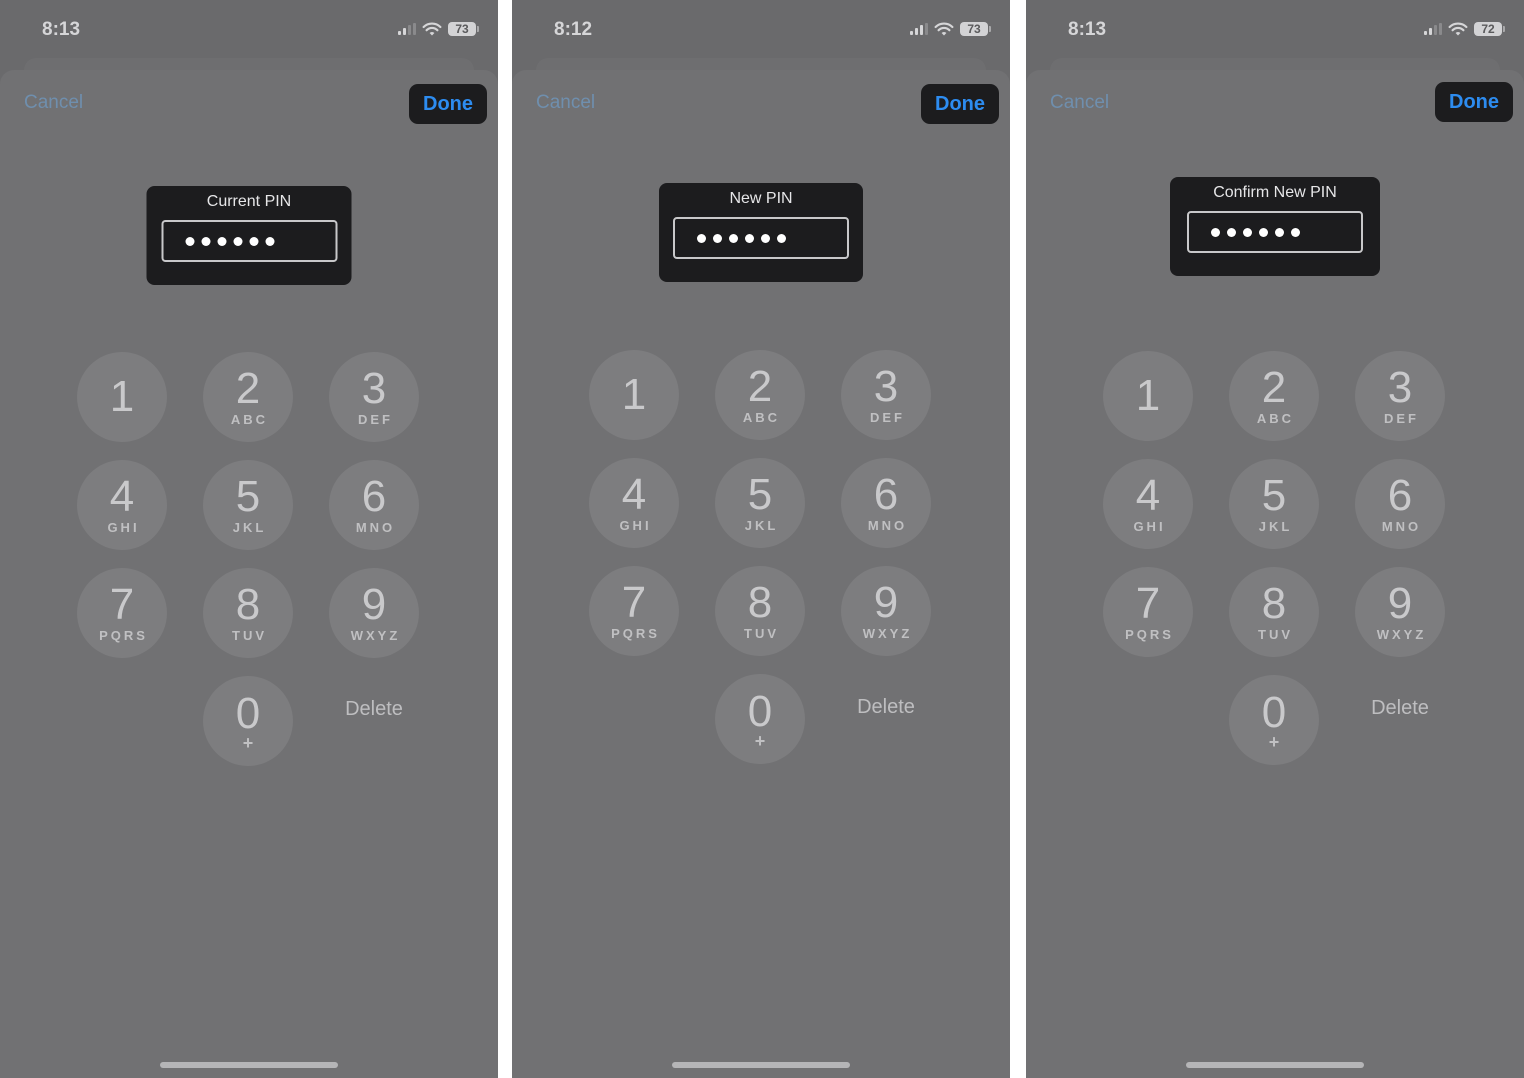  Describe the element at coordinates (1275, 418) in the screenshot. I see `key-letters: ABC` at that location.